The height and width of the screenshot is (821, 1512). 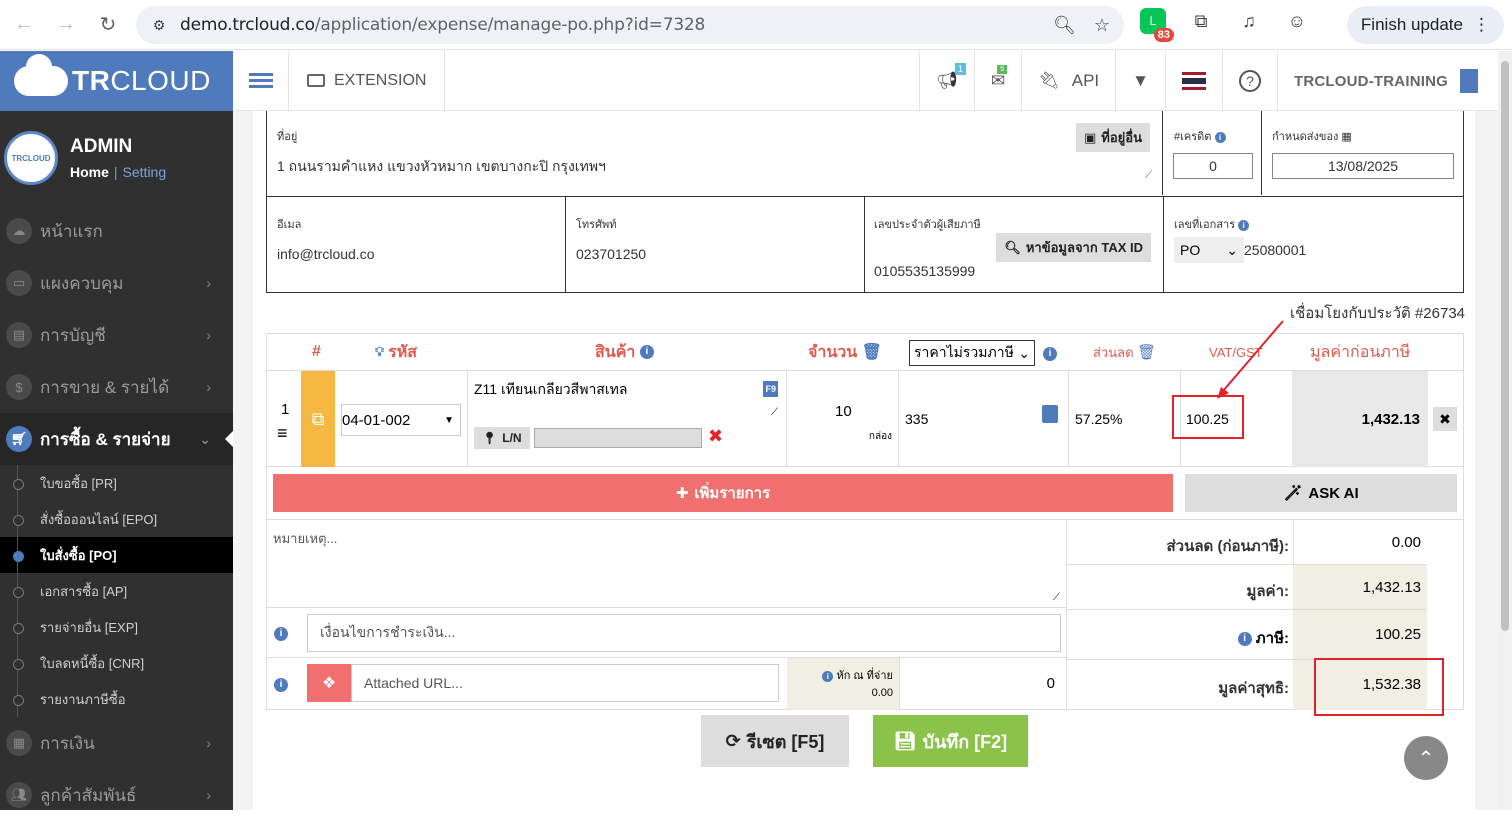 I want to click on product-code-select: 04-01-002 ▼, so click(x=401, y=420).